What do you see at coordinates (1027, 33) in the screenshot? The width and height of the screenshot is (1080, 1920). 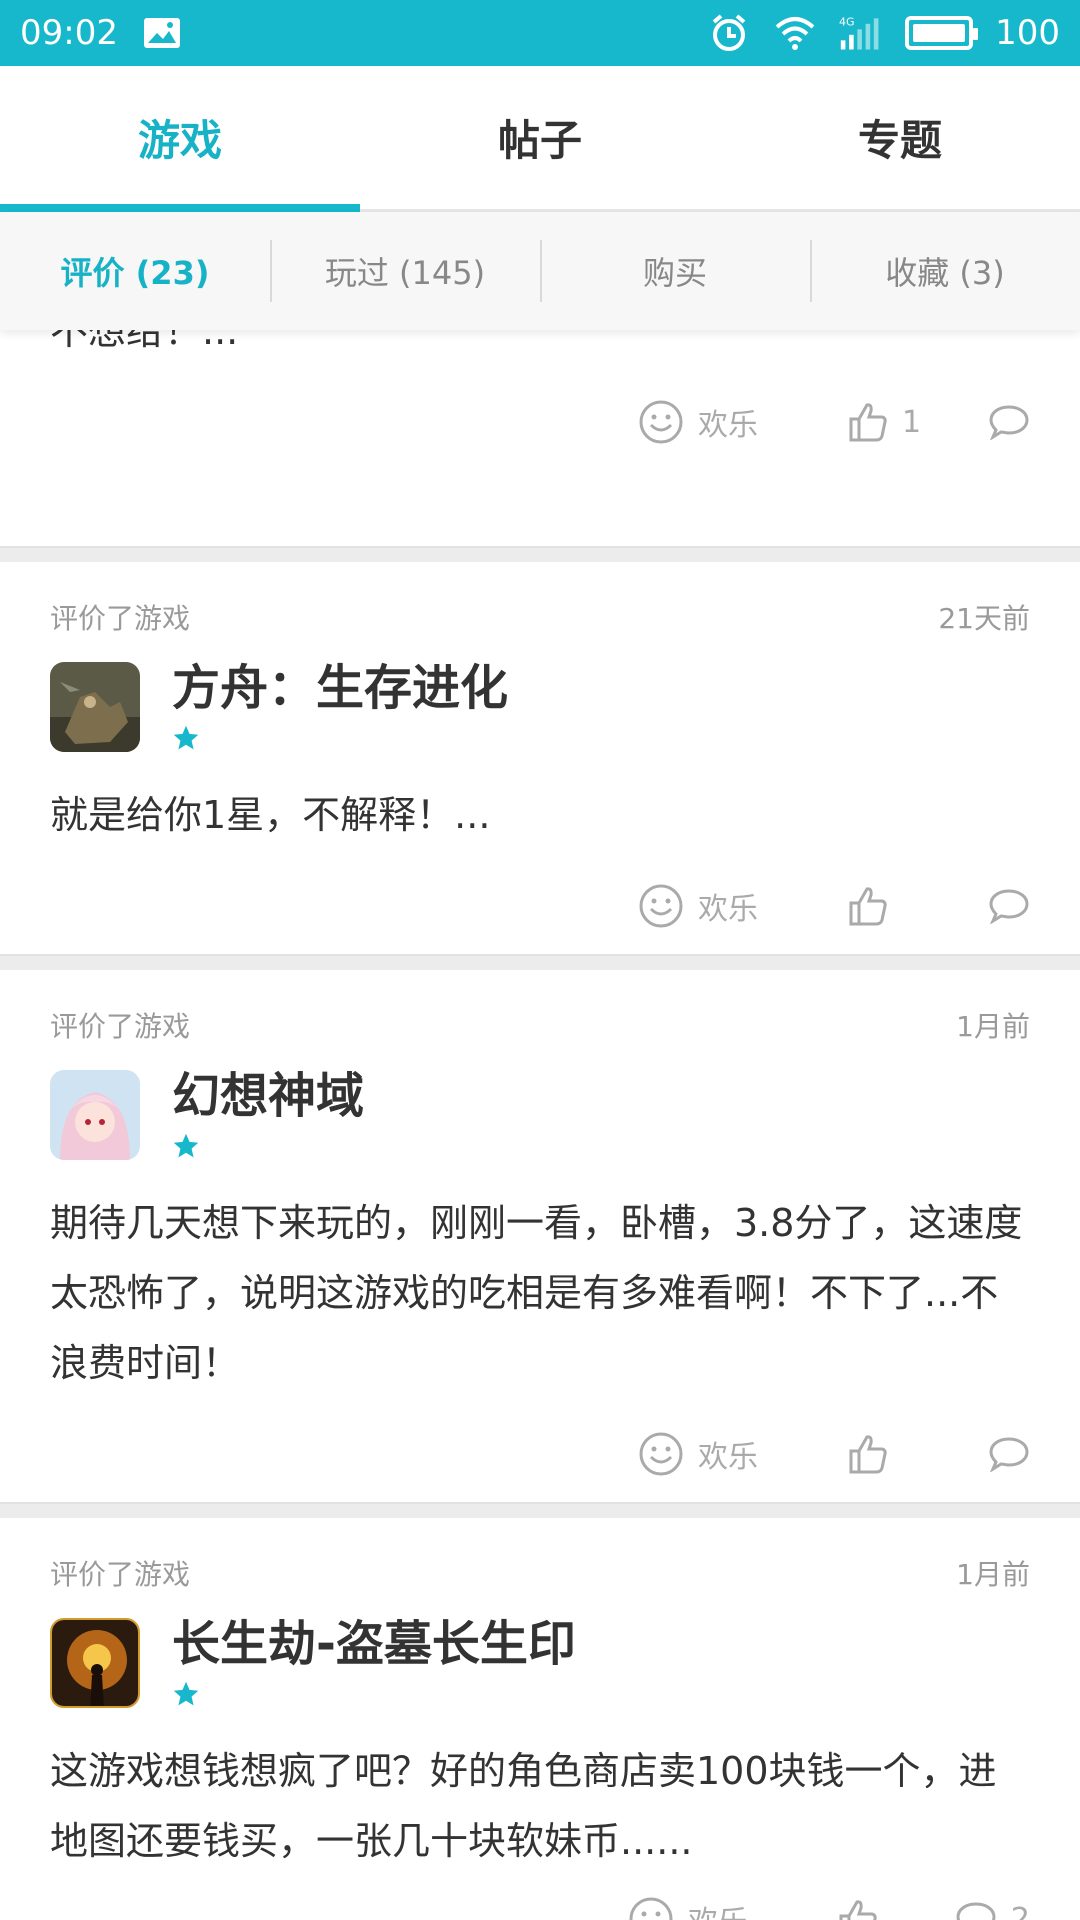 I see `battery-level: 100` at bounding box center [1027, 33].